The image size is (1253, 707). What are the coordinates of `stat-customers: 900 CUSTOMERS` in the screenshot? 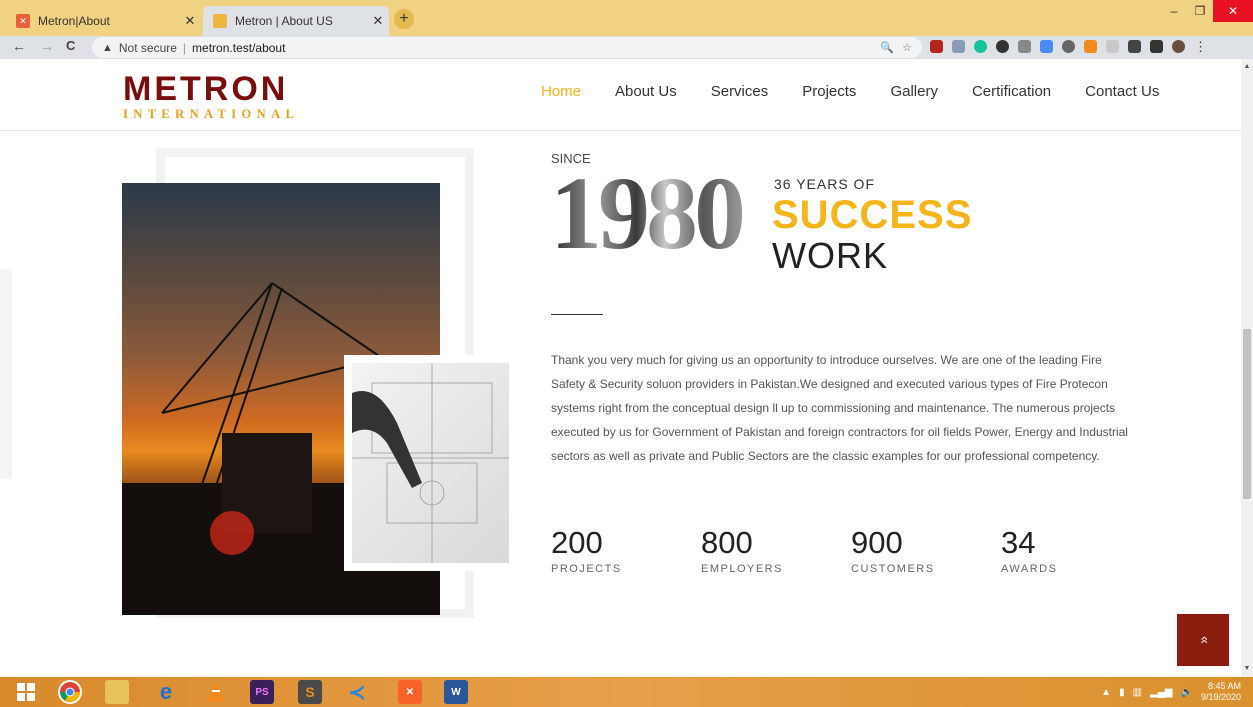 It's located at (893, 550).